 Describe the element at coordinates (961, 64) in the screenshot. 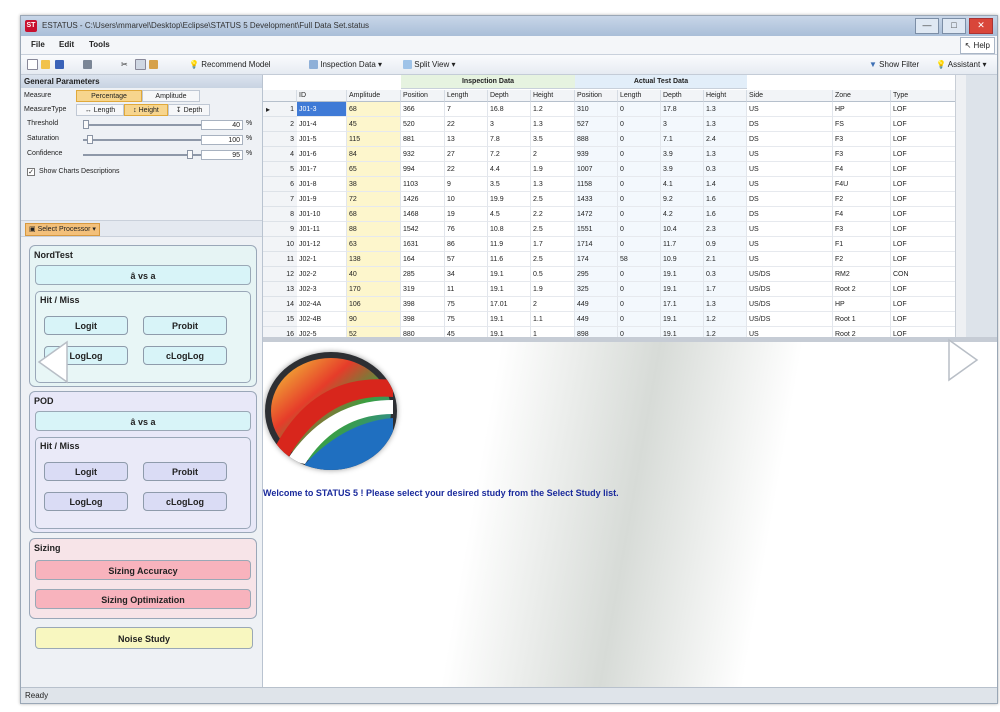

I see `assistant-button: 💡 Assistant ▾` at that location.